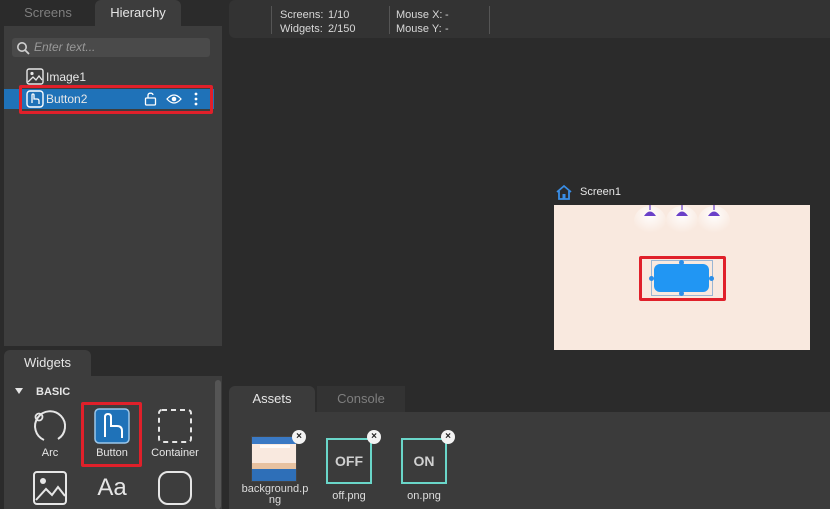  What do you see at coordinates (339, 15) in the screenshot?
I see `screens-count-value: 1/10` at bounding box center [339, 15].